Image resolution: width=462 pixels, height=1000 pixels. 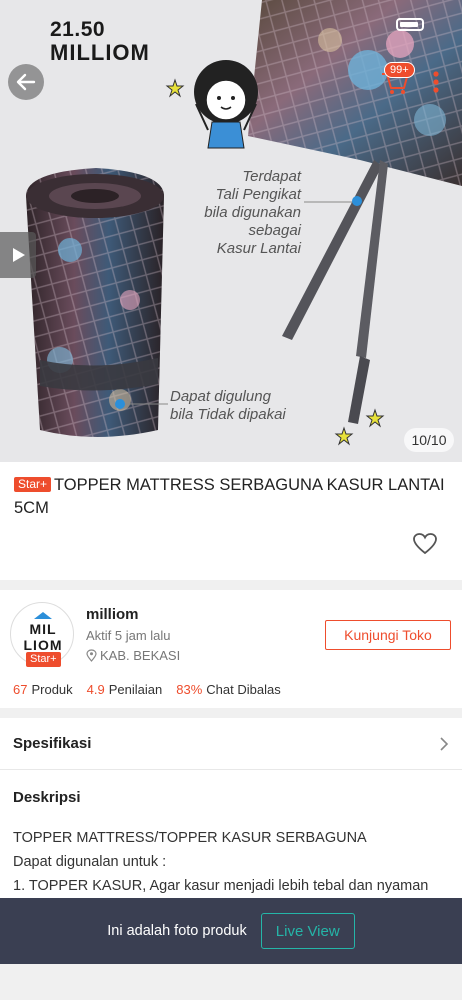 I want to click on play-icon, so click(x=19, y=255).